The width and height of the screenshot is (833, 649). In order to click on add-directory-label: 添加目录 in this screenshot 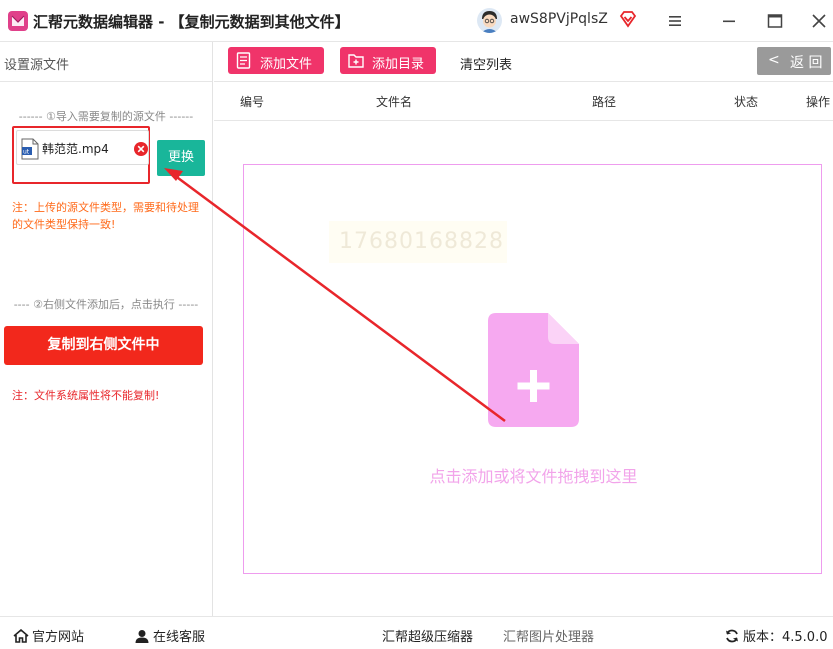, I will do `click(398, 64)`.